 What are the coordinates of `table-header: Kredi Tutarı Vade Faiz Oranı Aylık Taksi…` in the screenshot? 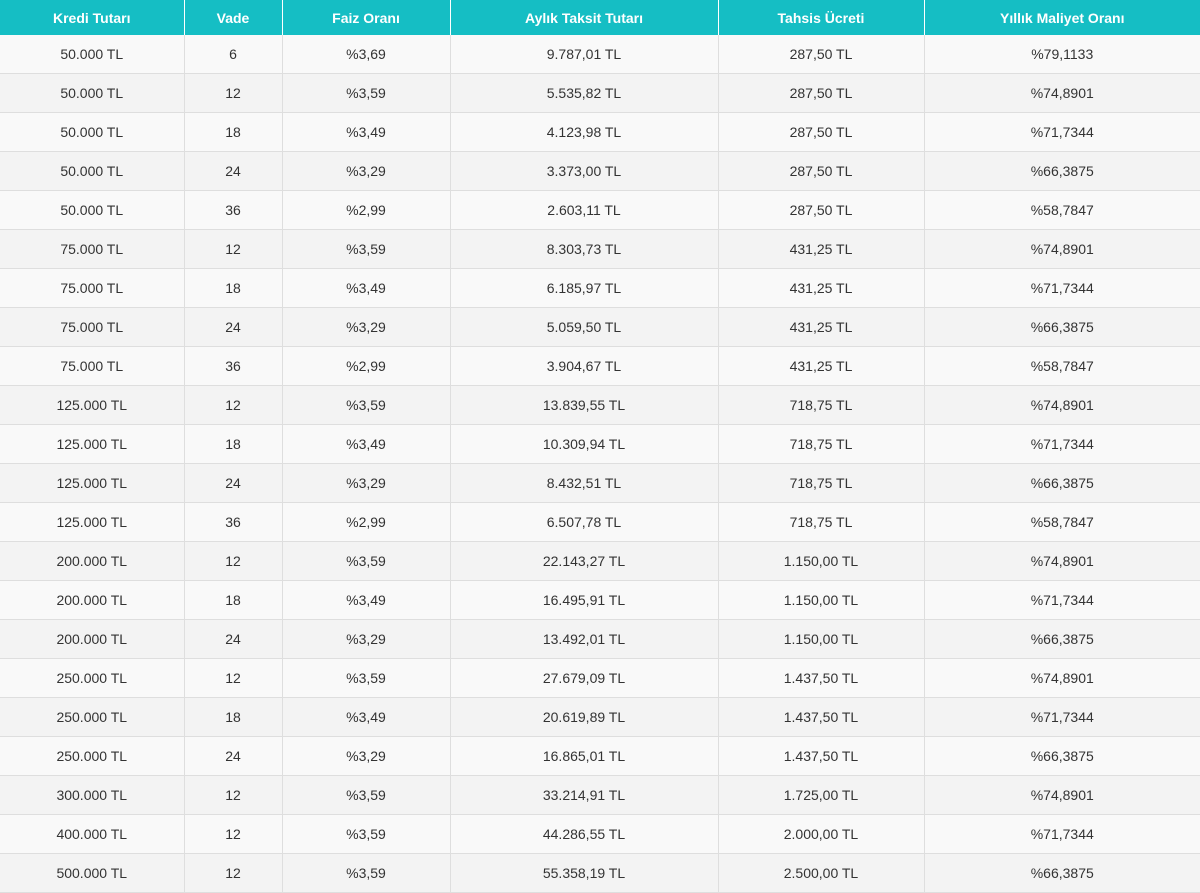 It's located at (600, 17).